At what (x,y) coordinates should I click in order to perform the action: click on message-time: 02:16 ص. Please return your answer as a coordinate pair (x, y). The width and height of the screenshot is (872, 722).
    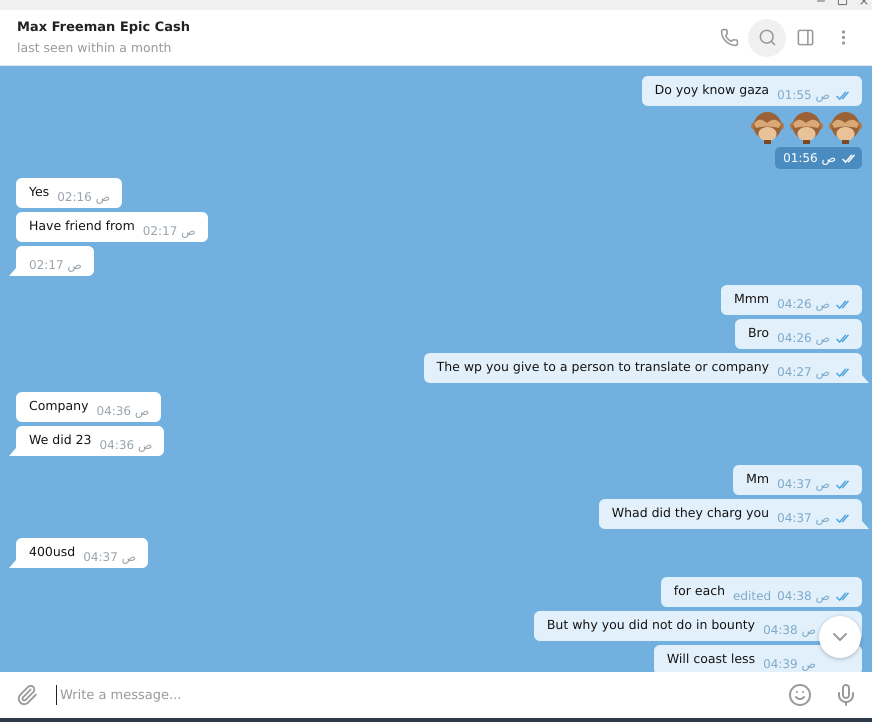
    Looking at the image, I should click on (83, 197).